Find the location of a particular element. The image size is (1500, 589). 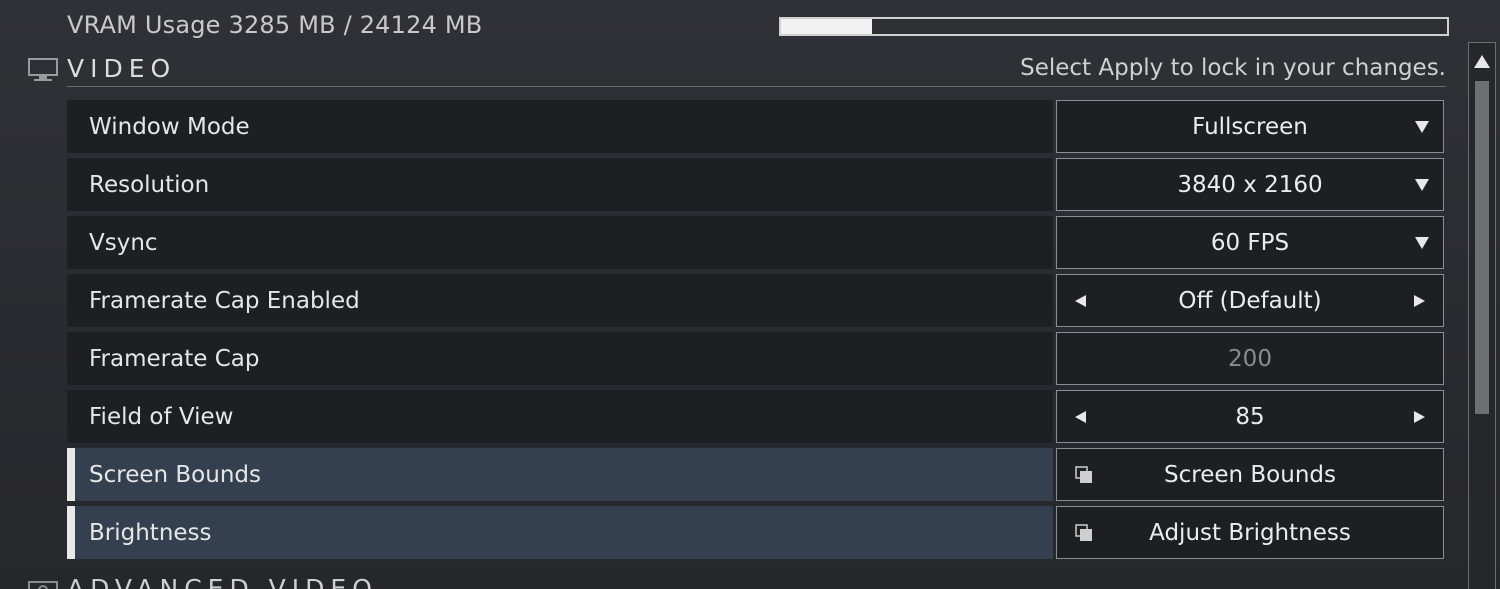

stepper-value: 85 is located at coordinates (1250, 416).